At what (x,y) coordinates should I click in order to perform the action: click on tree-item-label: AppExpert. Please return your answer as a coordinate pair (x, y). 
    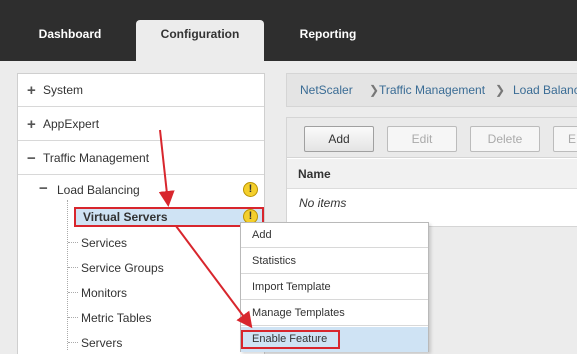
    Looking at the image, I should click on (71, 124).